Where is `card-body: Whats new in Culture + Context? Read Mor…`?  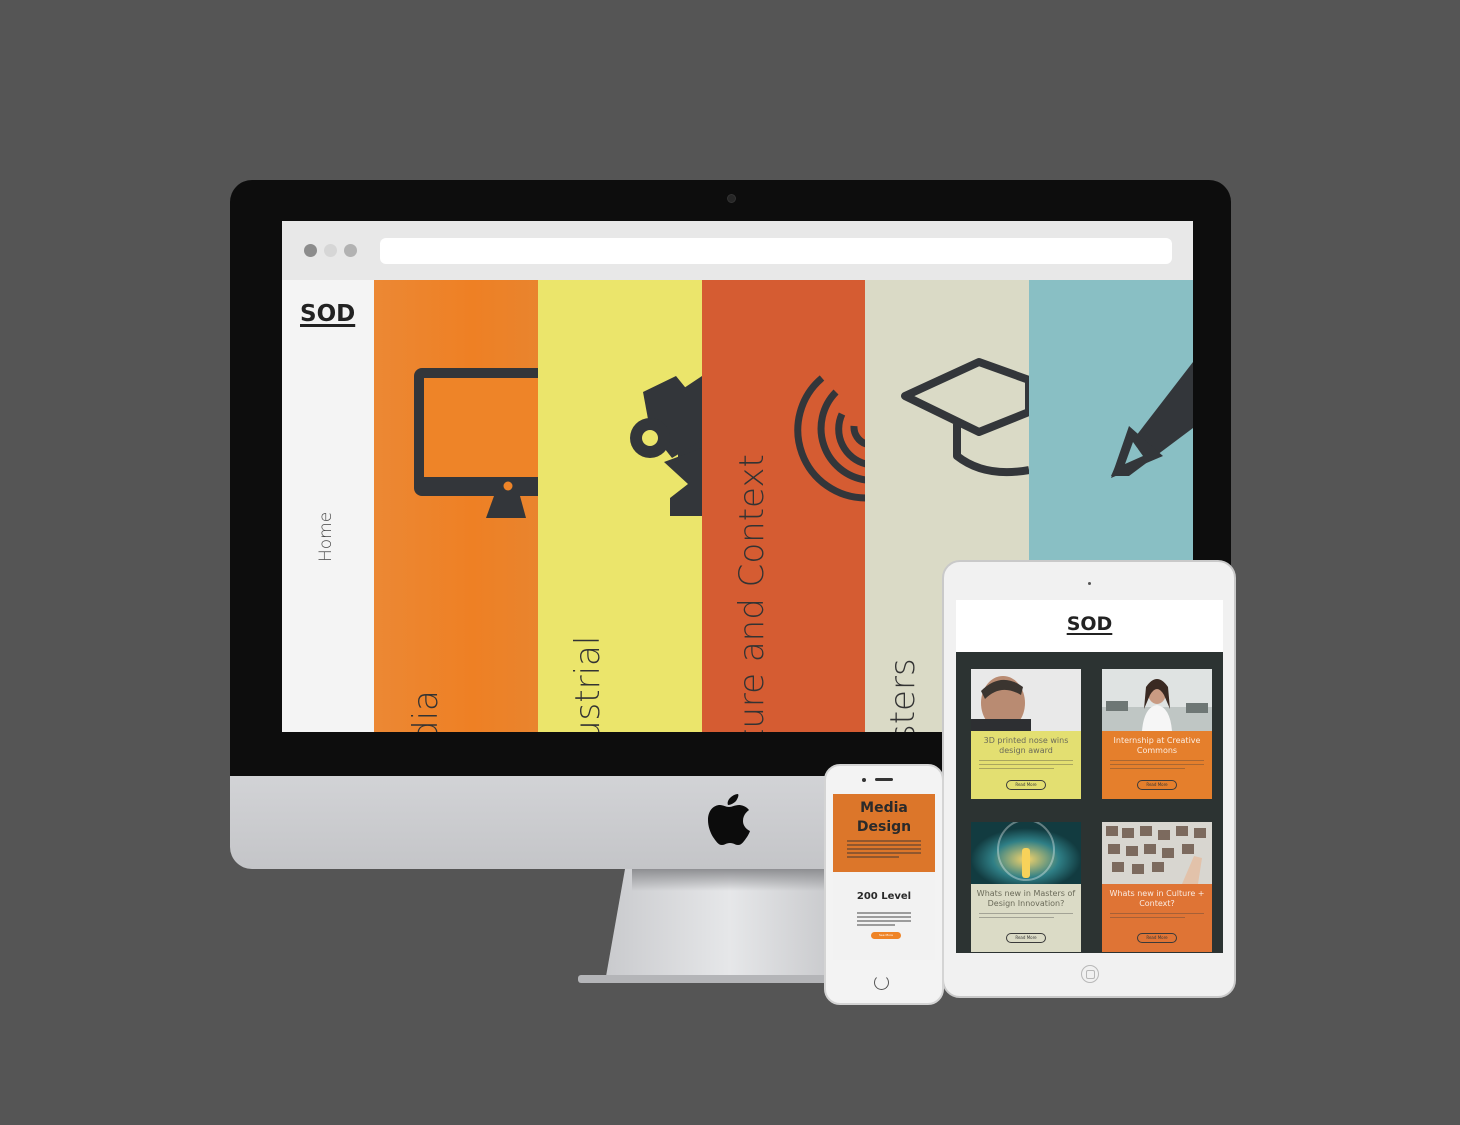 card-body: Whats new in Culture + Context? Read Mor… is located at coordinates (1157, 918).